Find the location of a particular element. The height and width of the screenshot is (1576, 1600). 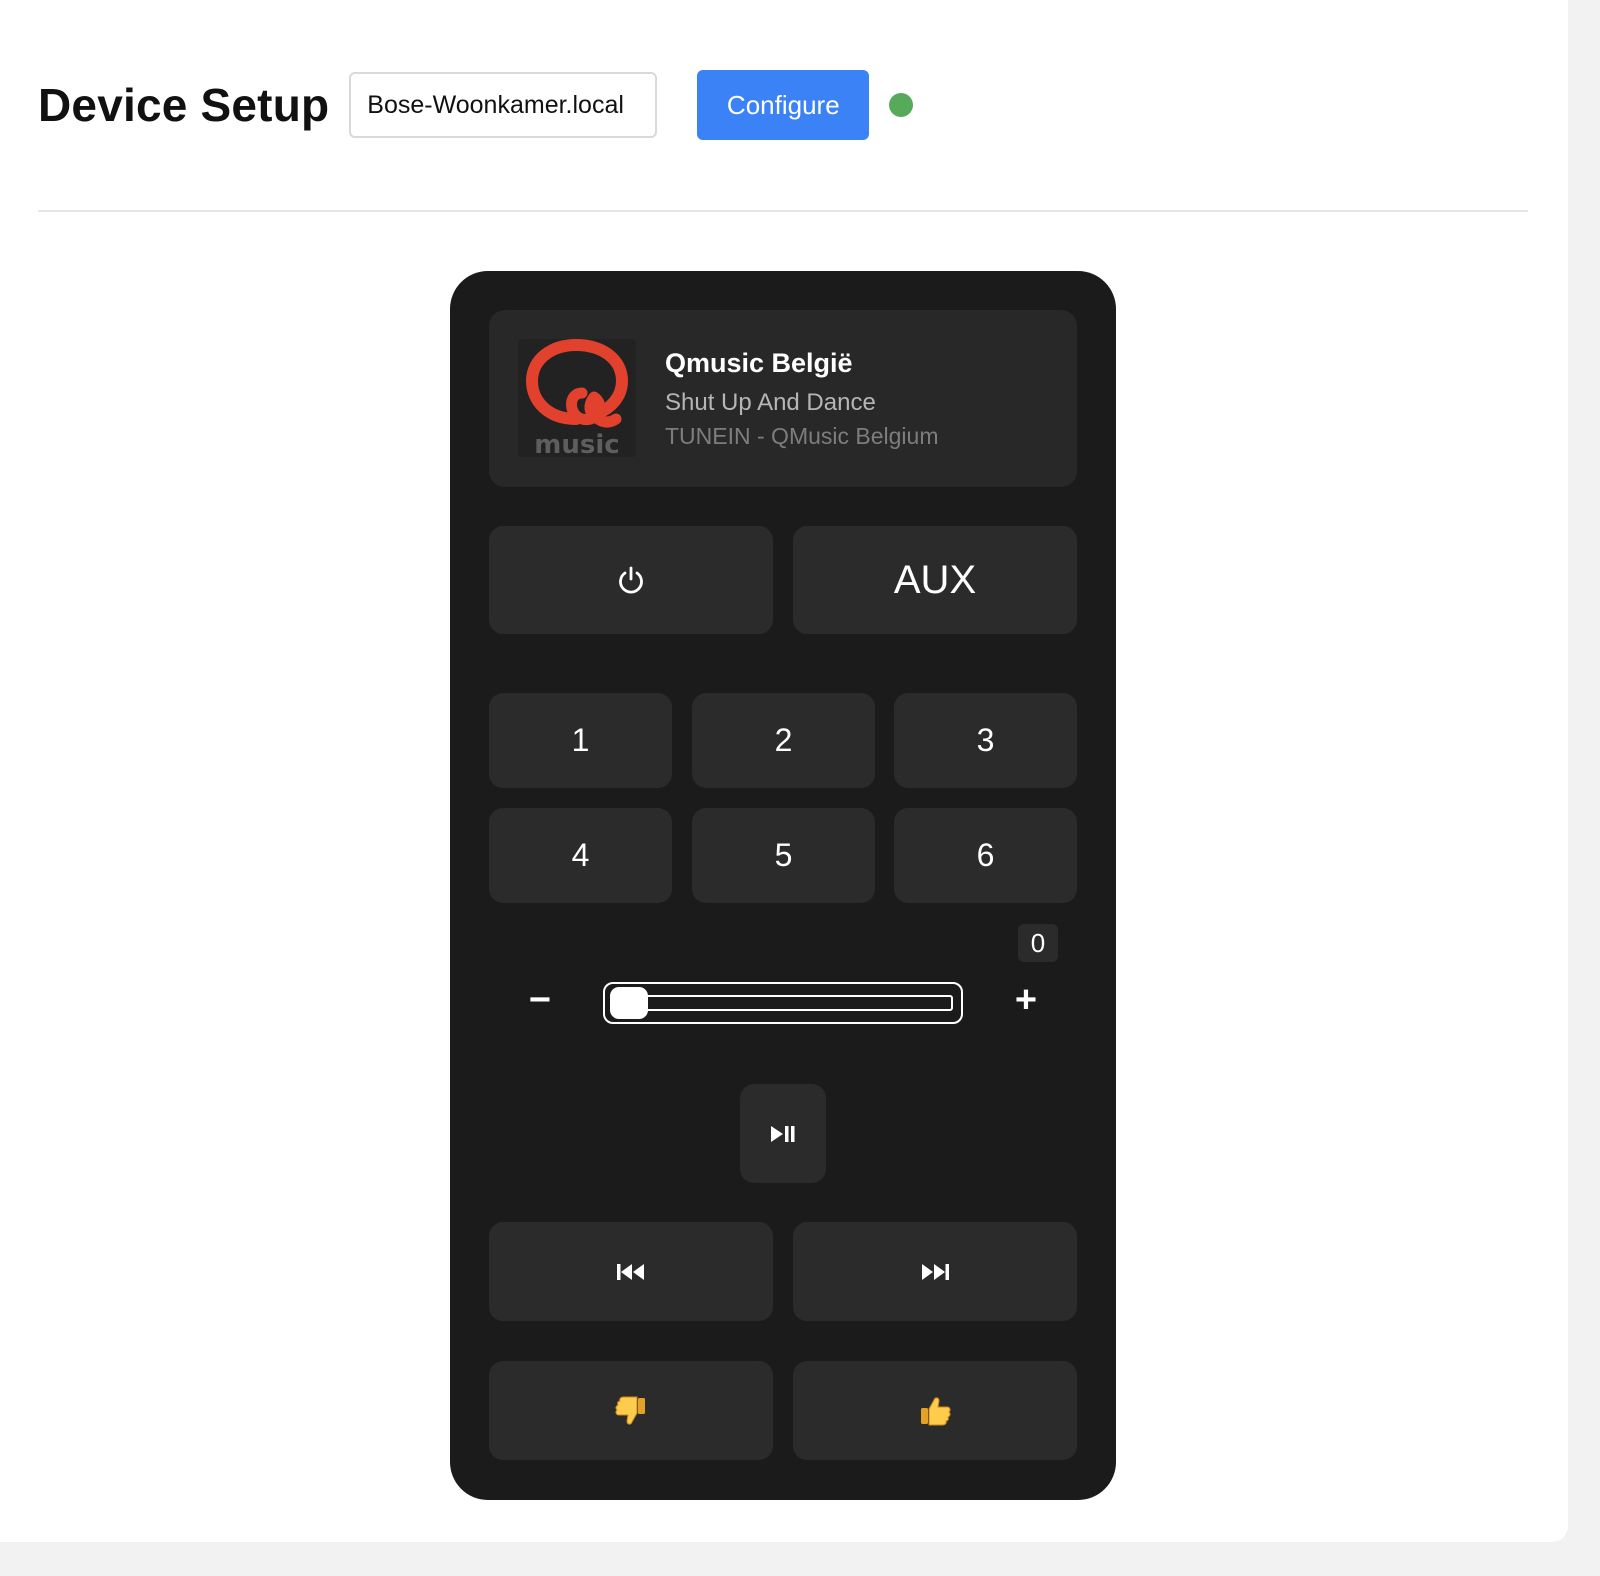

volume-slider-rail is located at coordinates (783, 1003).